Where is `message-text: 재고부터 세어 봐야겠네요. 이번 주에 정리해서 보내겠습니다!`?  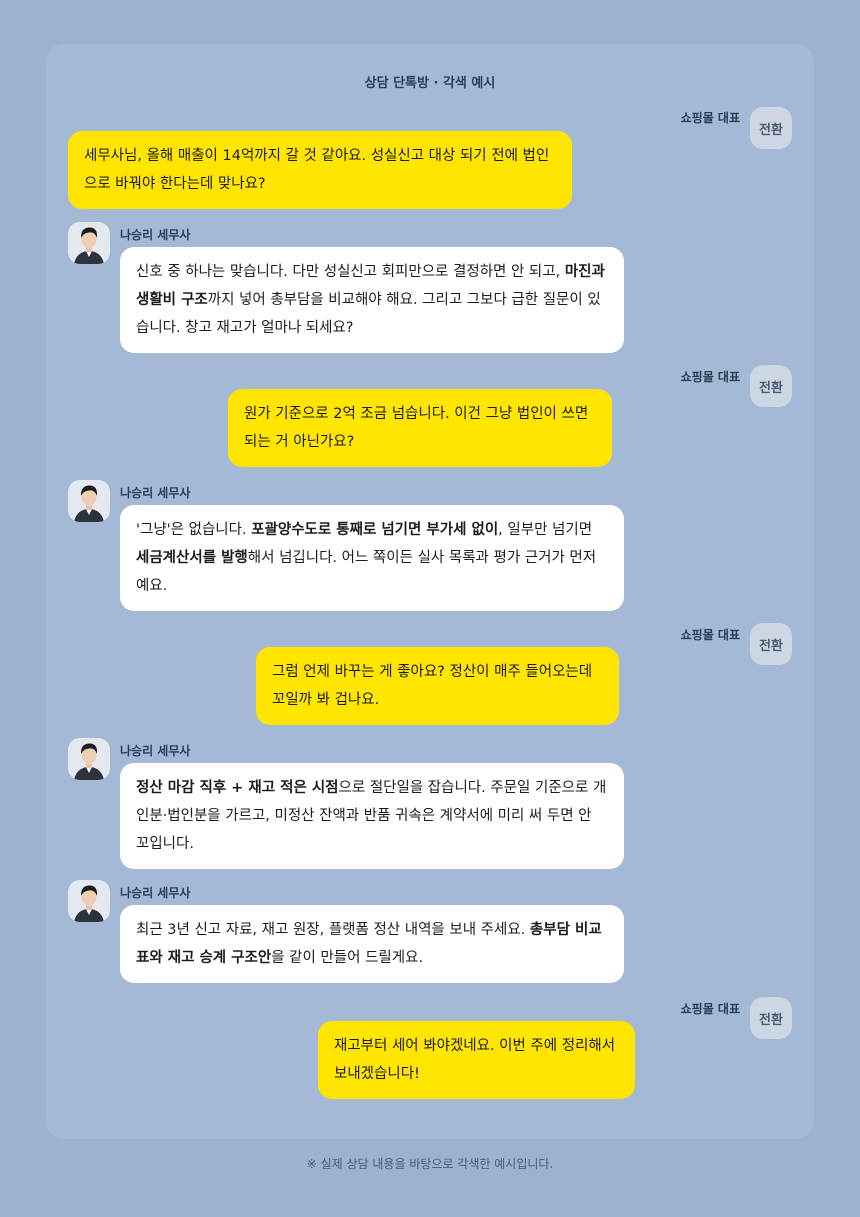
message-text: 재고부터 세어 봐야겠네요. 이번 주에 정리해서 보내겠습니다! is located at coordinates (475, 1060).